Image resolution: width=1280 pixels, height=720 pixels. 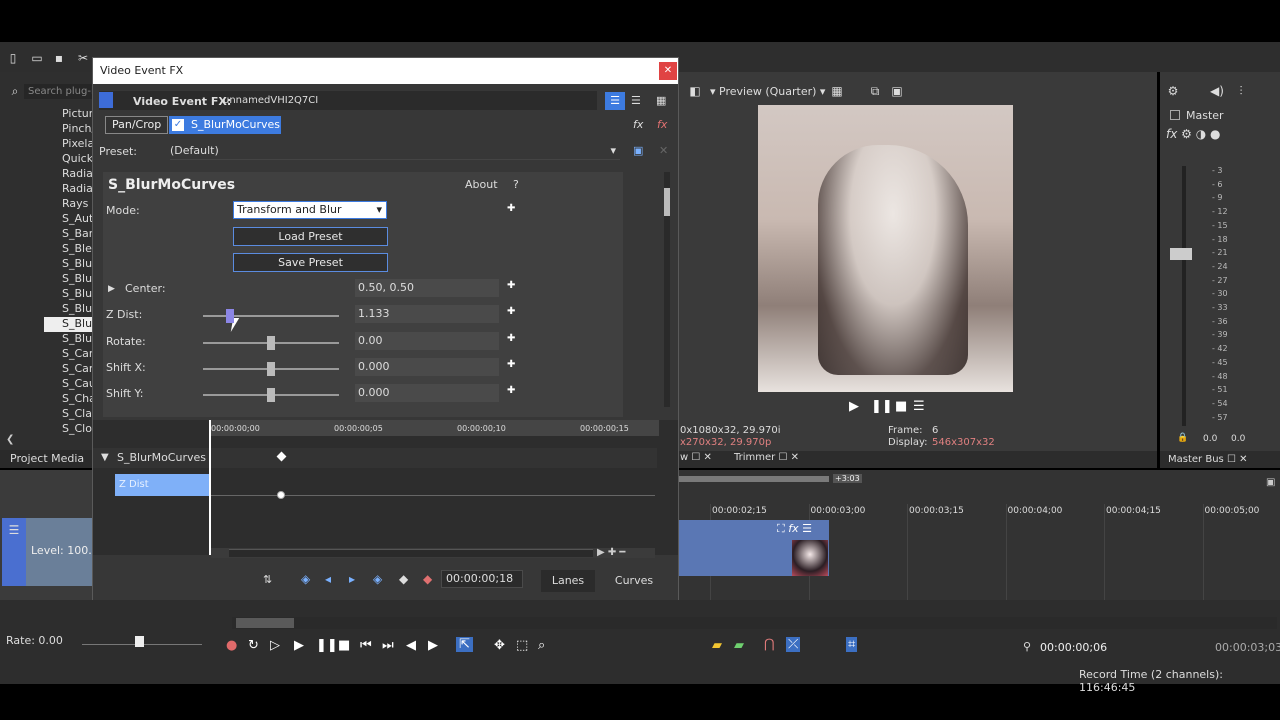 What do you see at coordinates (901, 406) in the screenshot?
I see `preview-stop-icon: ■` at bounding box center [901, 406].